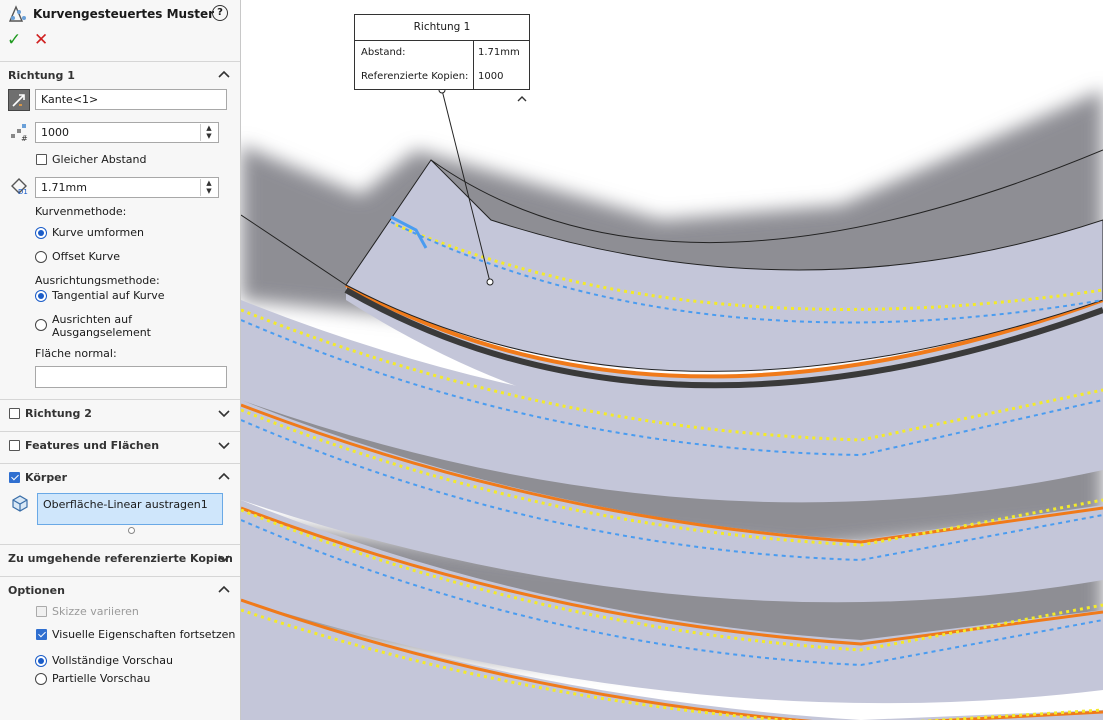  What do you see at coordinates (19, 100) in the screenshot?
I see `direction-edge-icon` at bounding box center [19, 100].